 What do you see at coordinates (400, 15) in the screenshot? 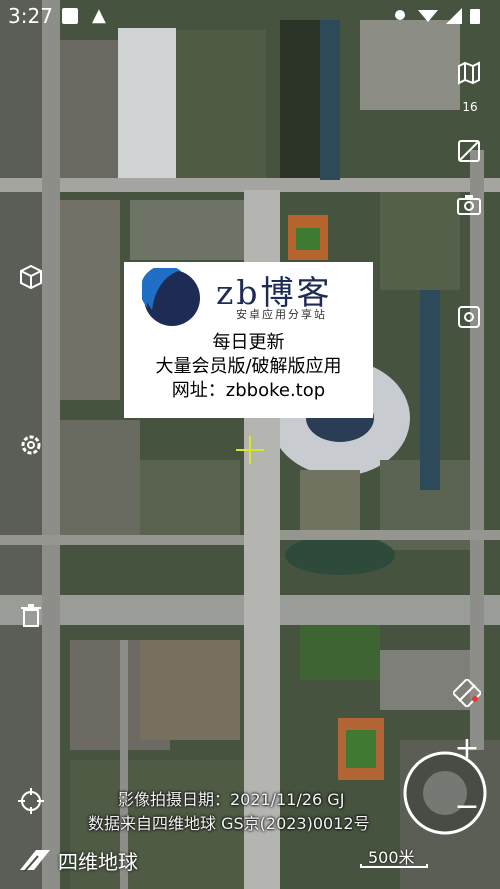
I see `location-icon` at bounding box center [400, 15].